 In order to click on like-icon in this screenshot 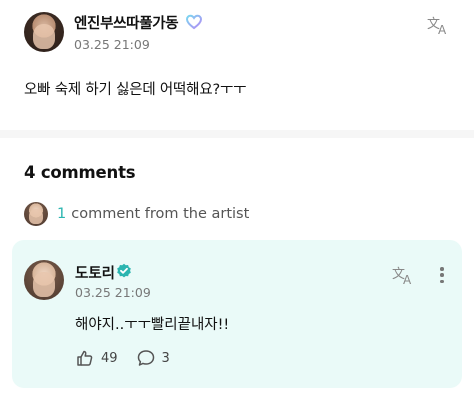, I will do `click(85, 358)`.